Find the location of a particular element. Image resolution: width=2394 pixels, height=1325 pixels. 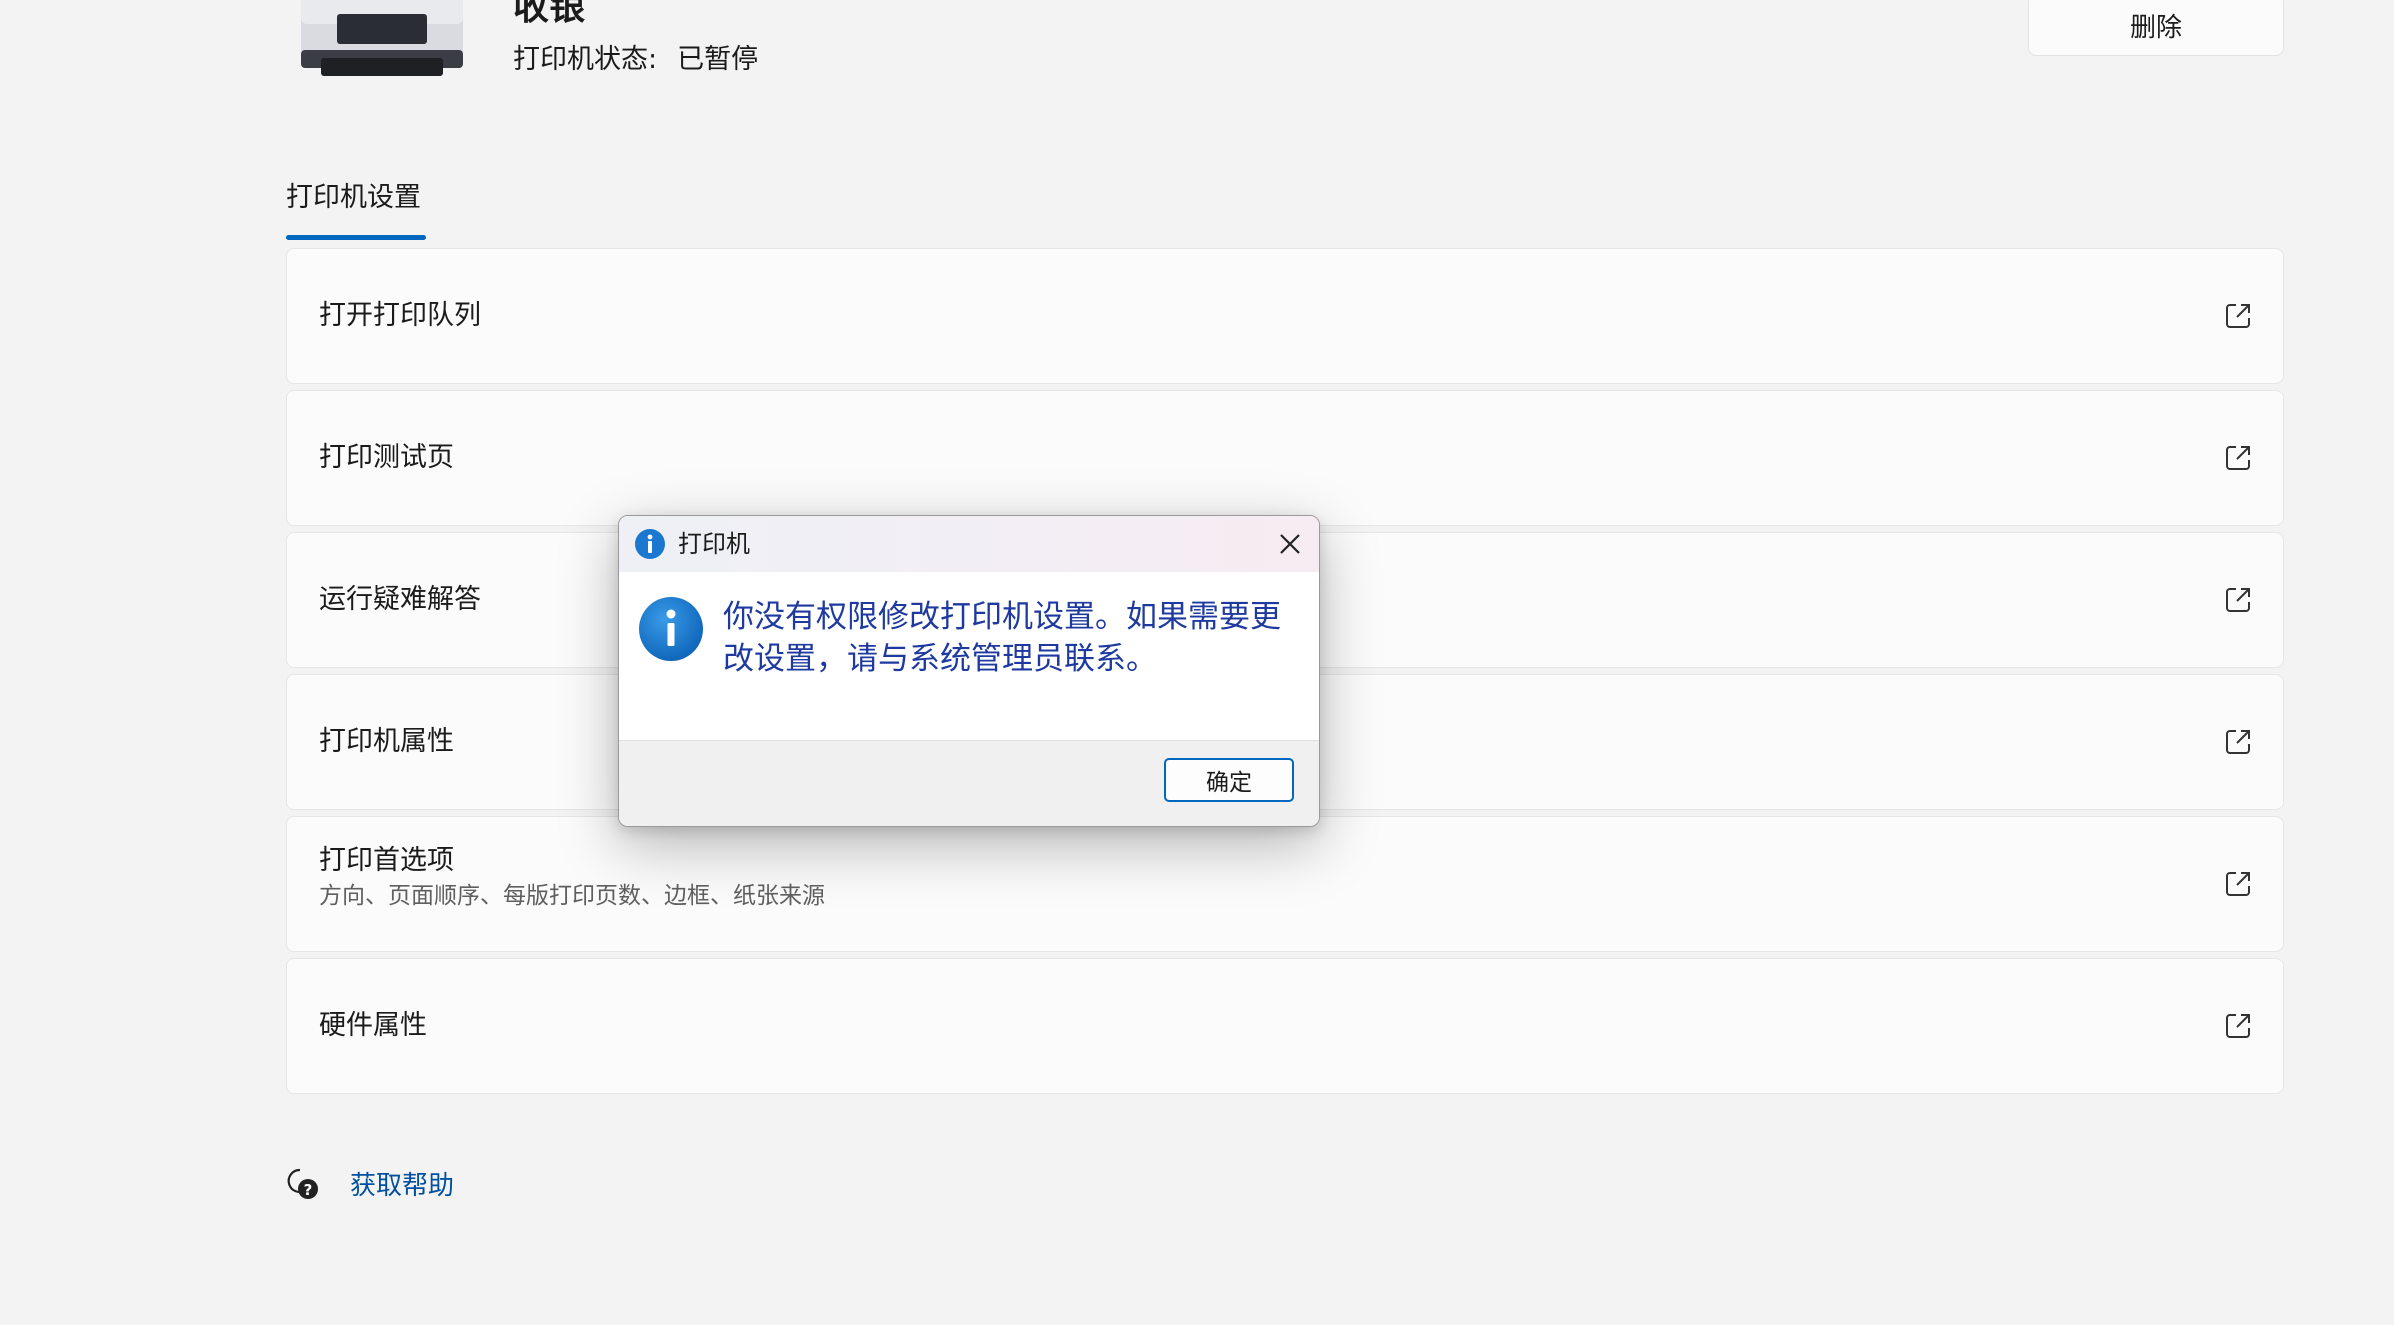

tab-printer-settings: 打印机设置 is located at coordinates (353, 198).